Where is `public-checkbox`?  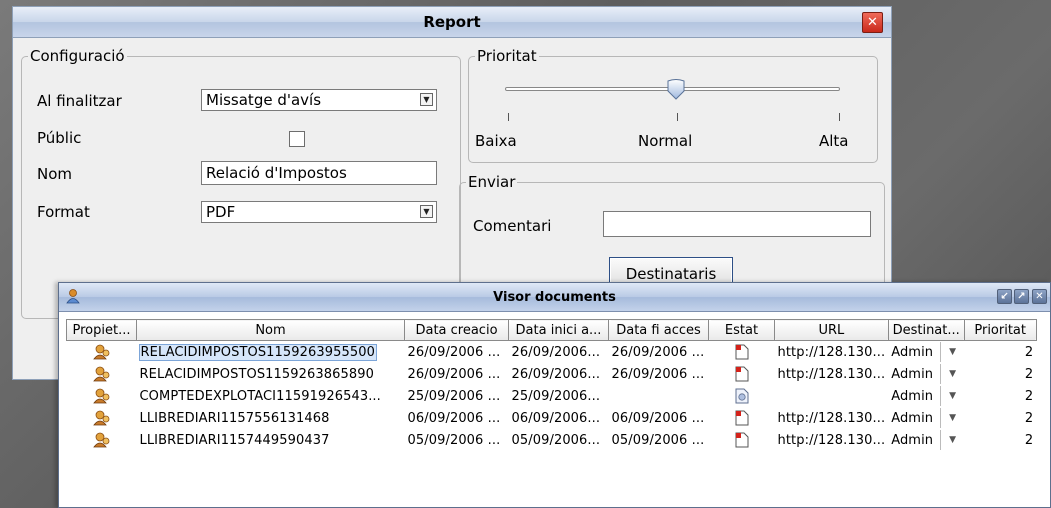
public-checkbox is located at coordinates (297, 139).